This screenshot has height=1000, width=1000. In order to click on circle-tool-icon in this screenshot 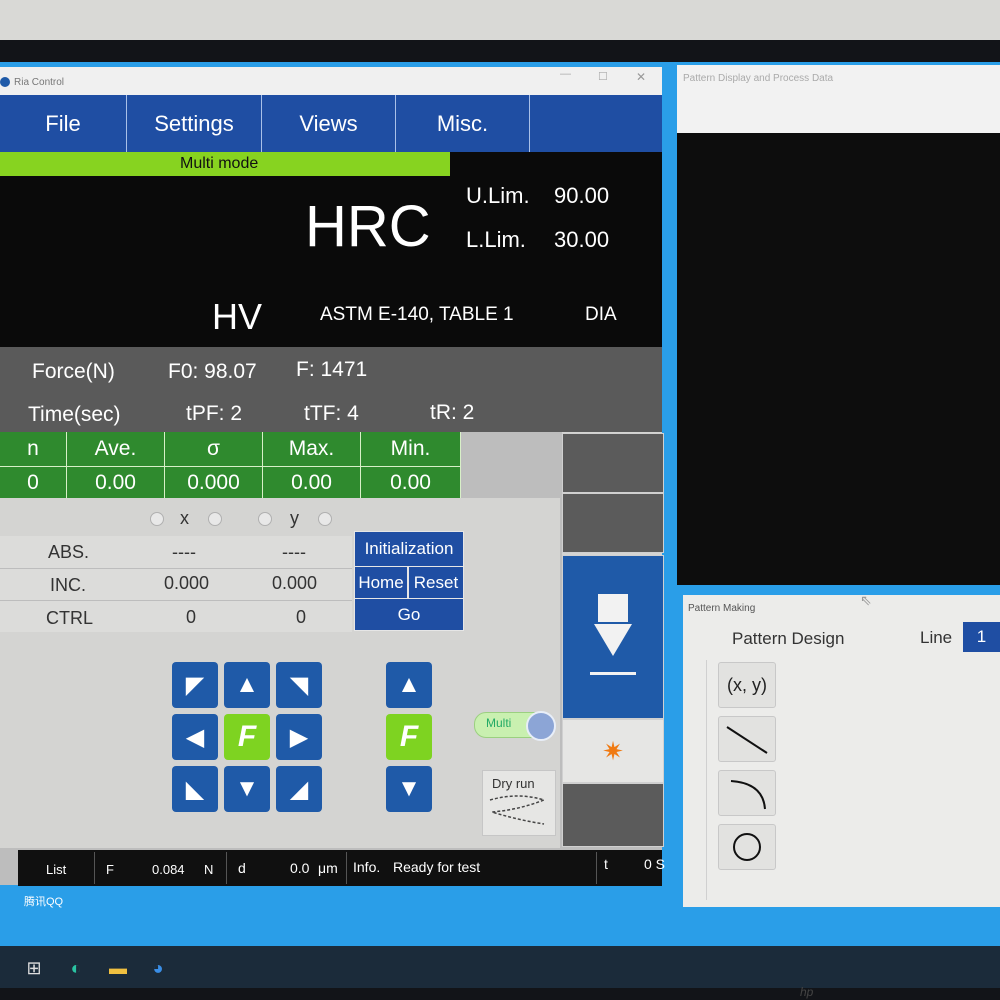, I will do `click(747, 847)`.